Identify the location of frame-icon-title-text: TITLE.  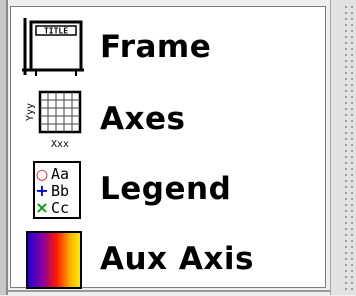
(56, 31).